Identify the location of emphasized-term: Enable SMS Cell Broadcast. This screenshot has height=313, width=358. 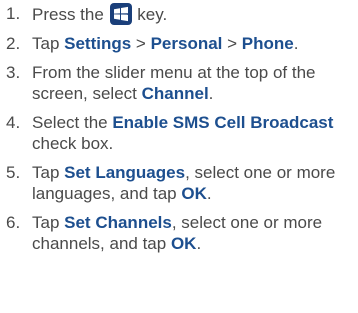
(223, 122).